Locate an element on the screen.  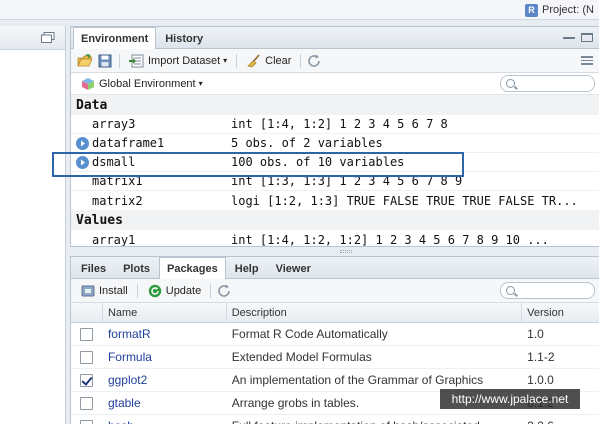
tab-plots: Plots is located at coordinates (136, 268).